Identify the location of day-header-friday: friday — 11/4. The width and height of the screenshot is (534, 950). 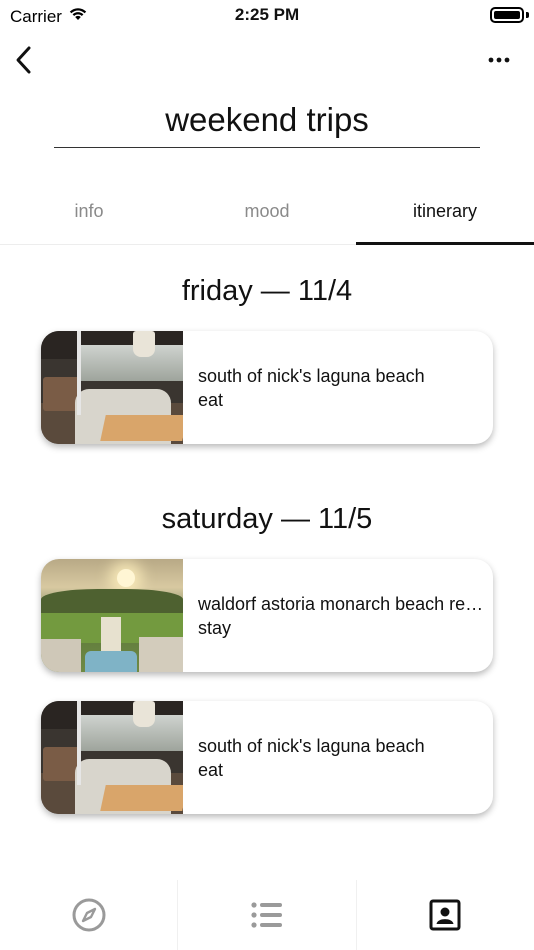
(267, 291).